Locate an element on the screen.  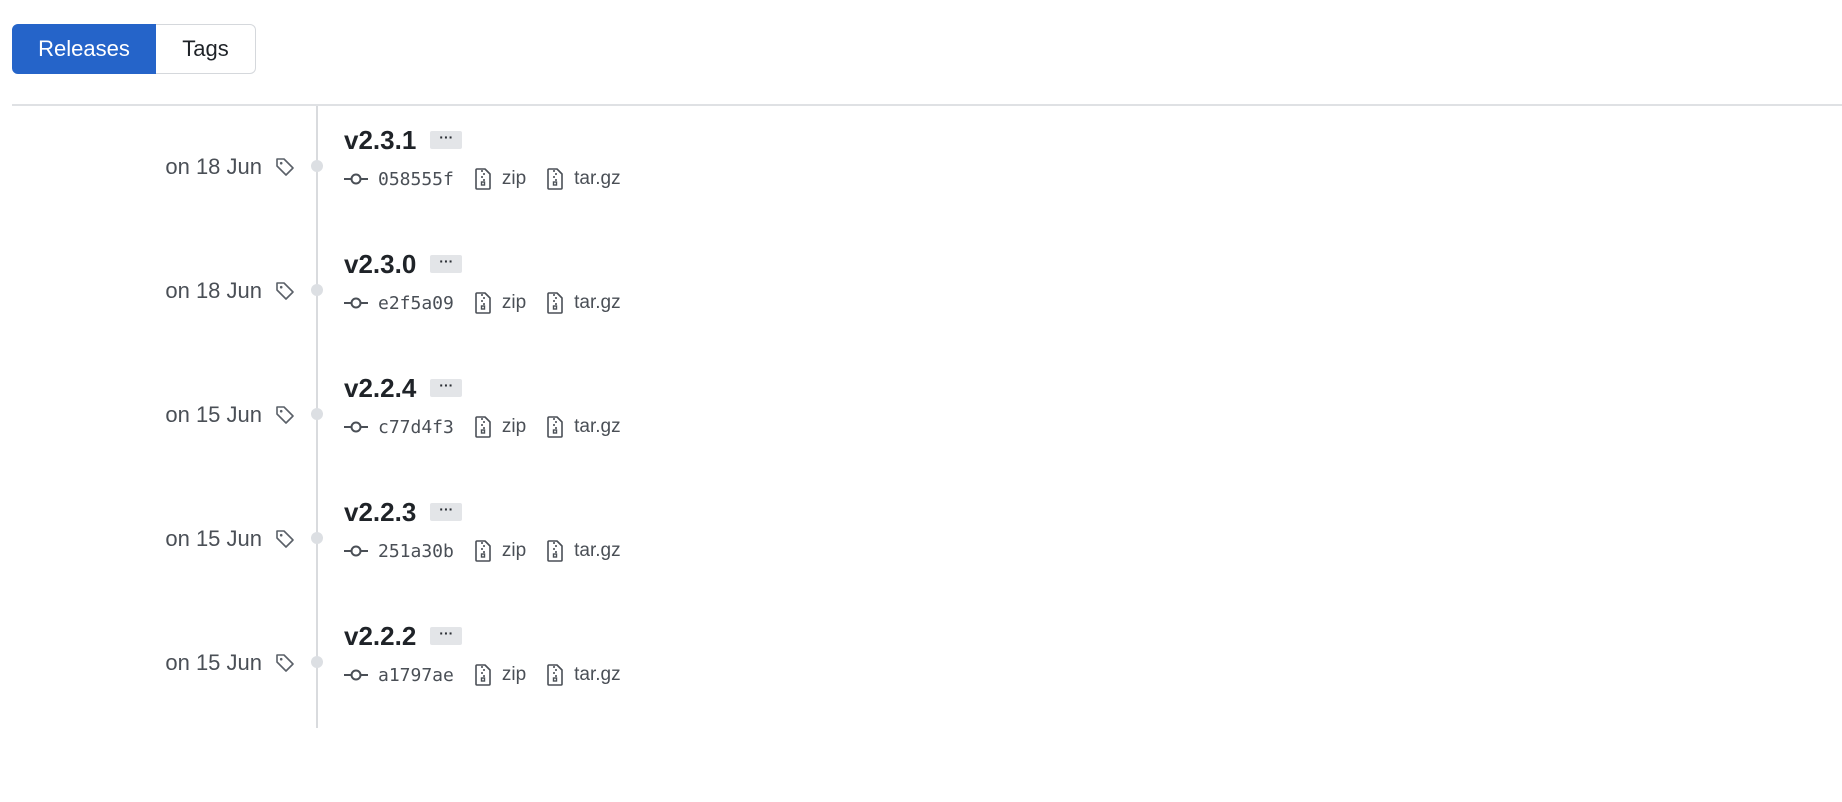
release-version: v2.2.2 is located at coordinates (380, 636).